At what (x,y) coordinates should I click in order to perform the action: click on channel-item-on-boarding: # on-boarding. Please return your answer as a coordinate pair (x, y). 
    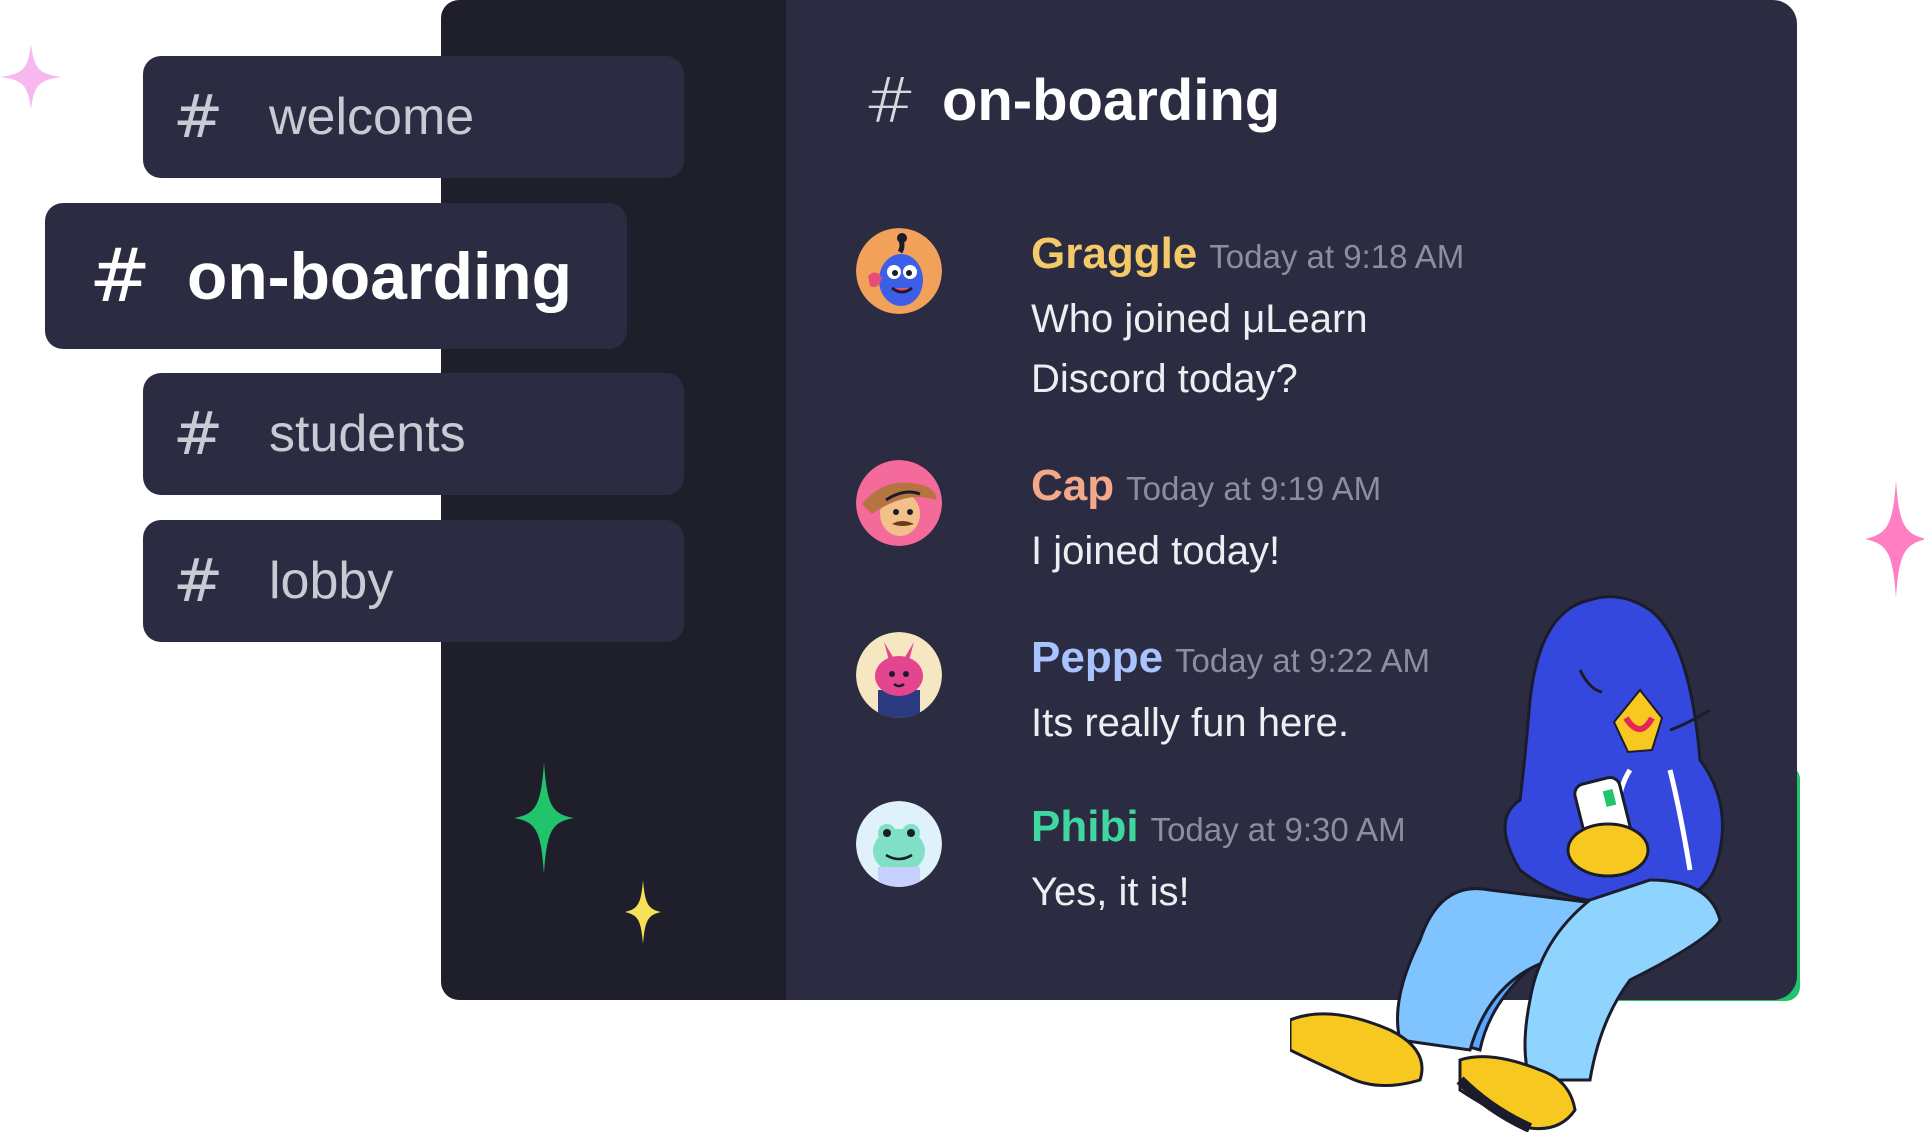
    Looking at the image, I should click on (336, 276).